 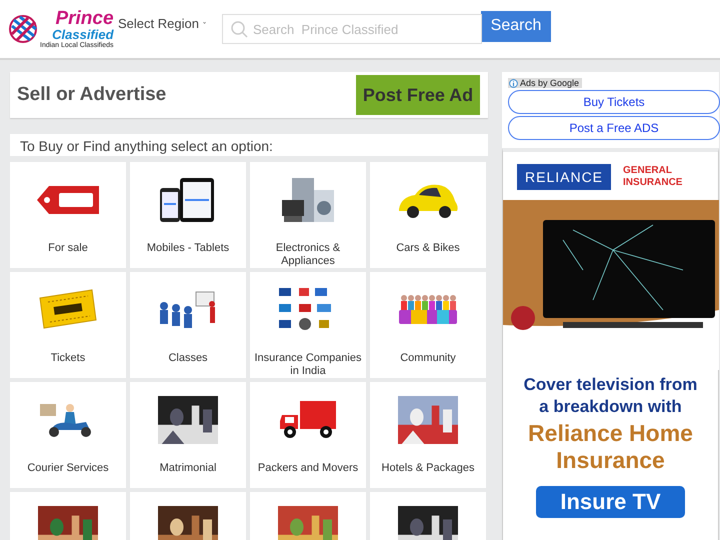 I want to click on category-tile: Classes, so click(x=188, y=325).